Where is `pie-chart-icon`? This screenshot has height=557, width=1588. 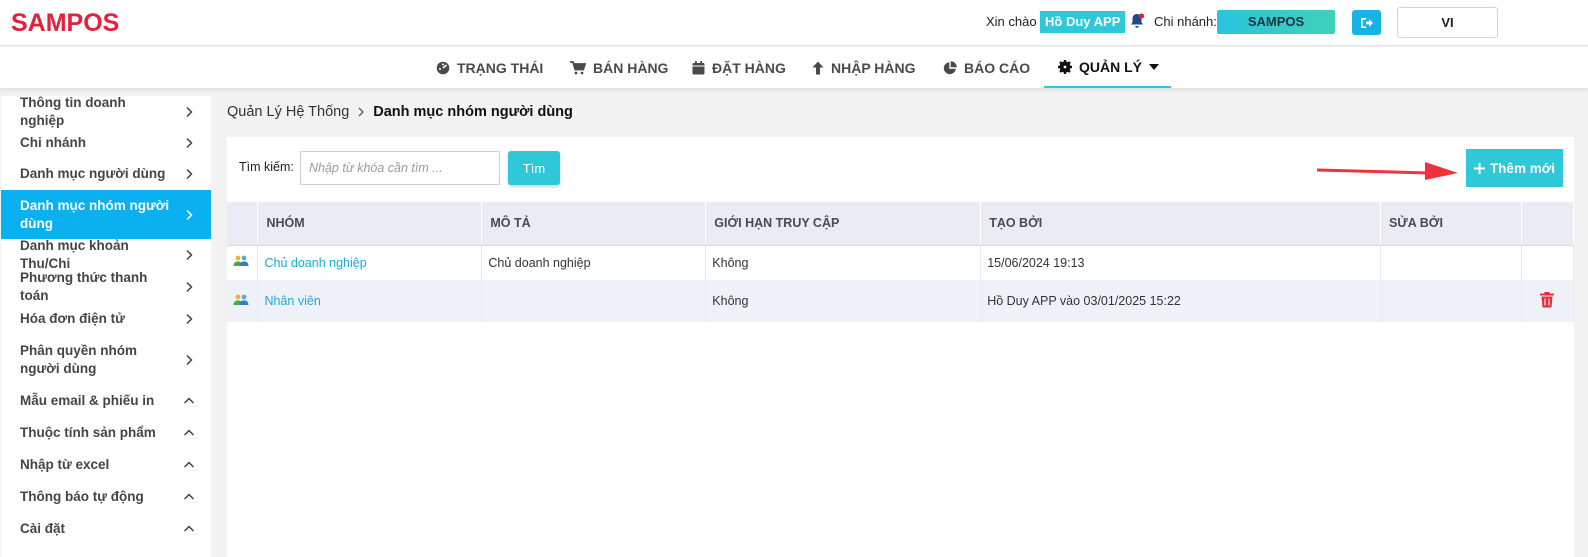
pie-chart-icon is located at coordinates (950, 67).